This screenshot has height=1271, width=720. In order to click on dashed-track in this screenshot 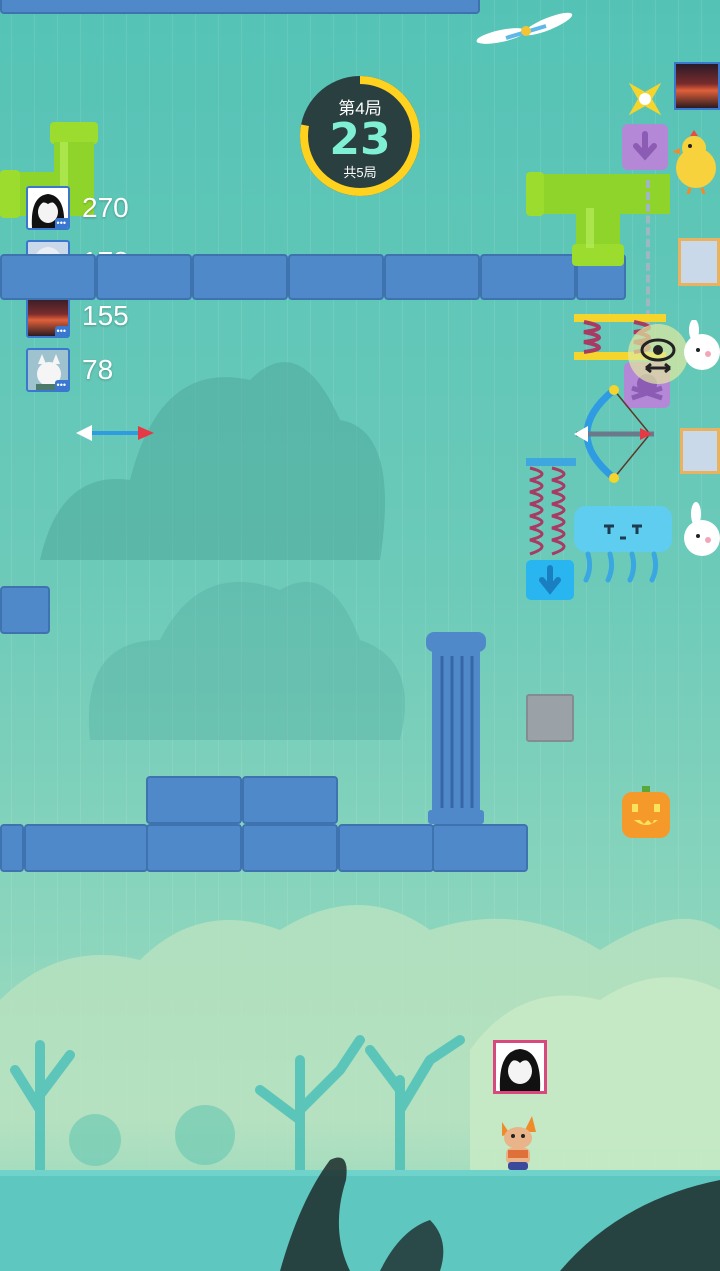, I will do `click(649, 255)`.